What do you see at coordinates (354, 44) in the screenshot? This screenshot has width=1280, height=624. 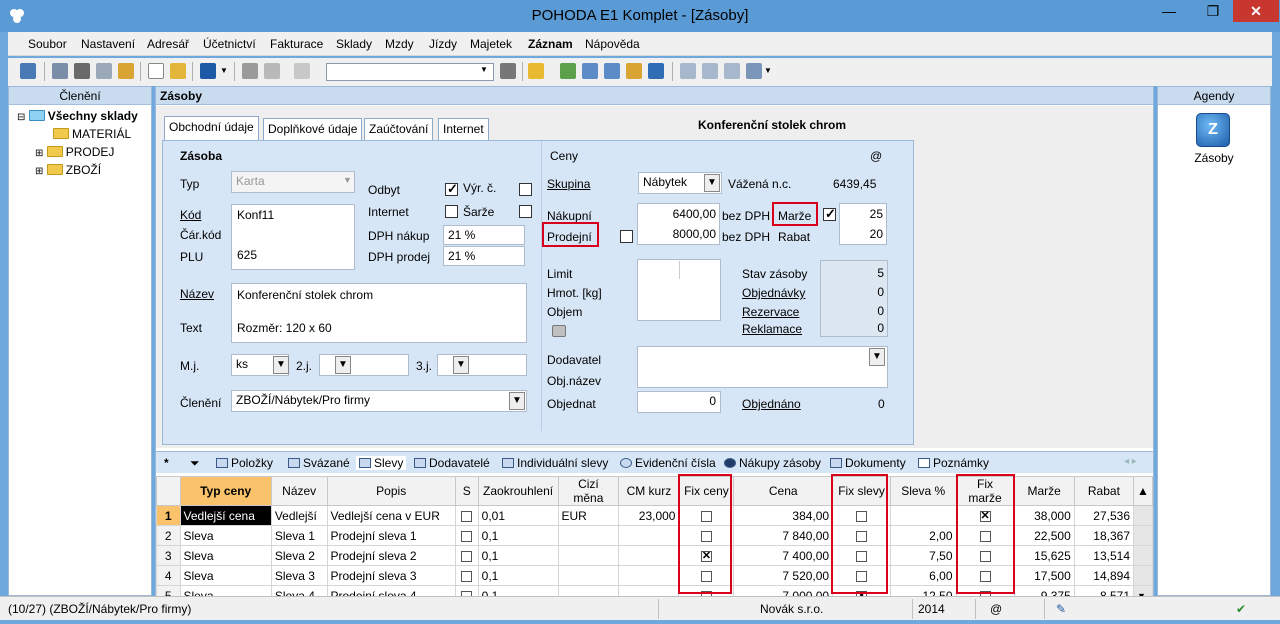 I see `menu-sklady: Sklady` at bounding box center [354, 44].